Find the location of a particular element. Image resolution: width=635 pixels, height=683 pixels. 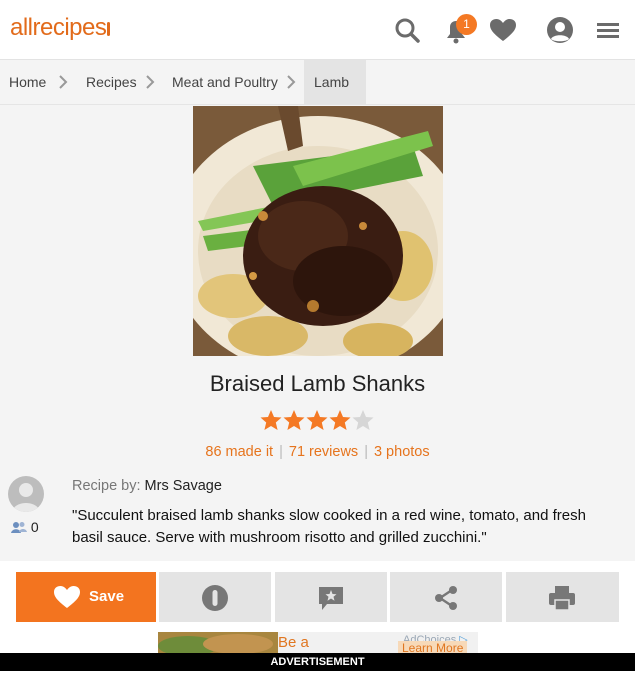

recipe-stats: 86 made it | 71 reviews | 3 photos is located at coordinates (317, 452).